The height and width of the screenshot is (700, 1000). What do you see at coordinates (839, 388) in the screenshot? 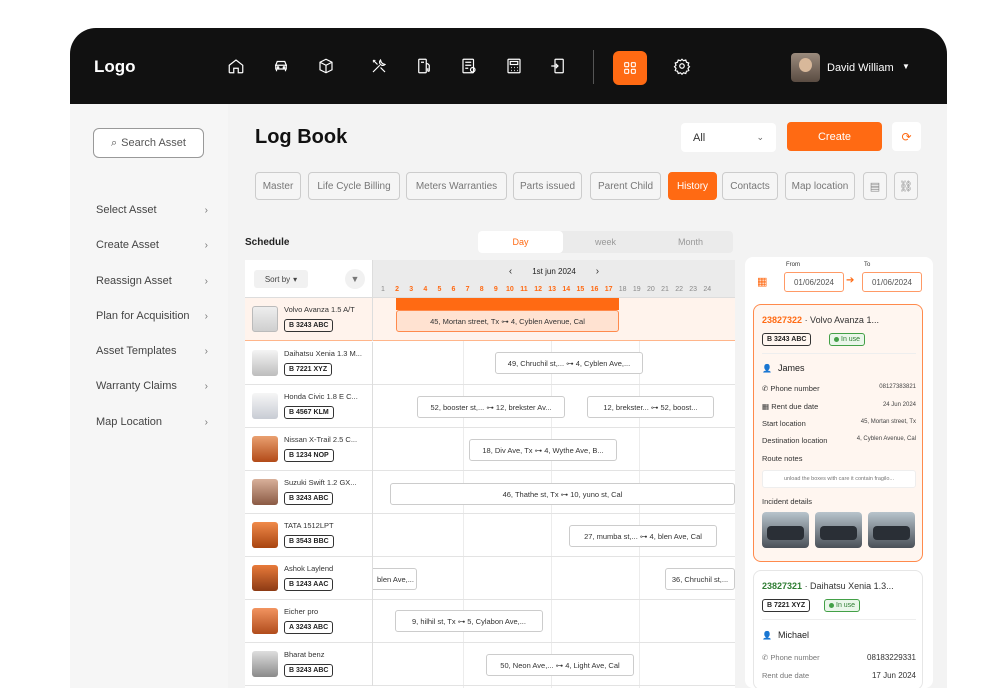
I see `phone-row: ✆ Phone number 08127383821` at bounding box center [839, 388].